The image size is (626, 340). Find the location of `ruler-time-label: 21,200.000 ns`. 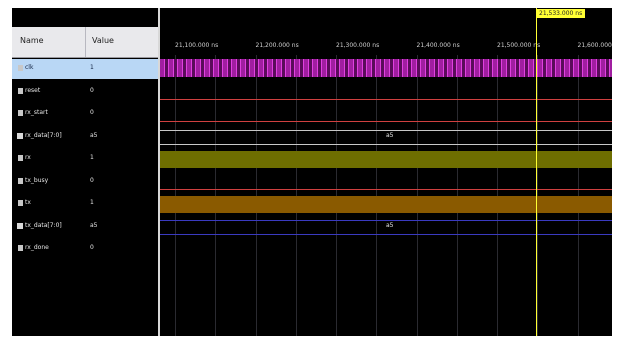

ruler-time-label: 21,200.000 ns is located at coordinates (277, 45).